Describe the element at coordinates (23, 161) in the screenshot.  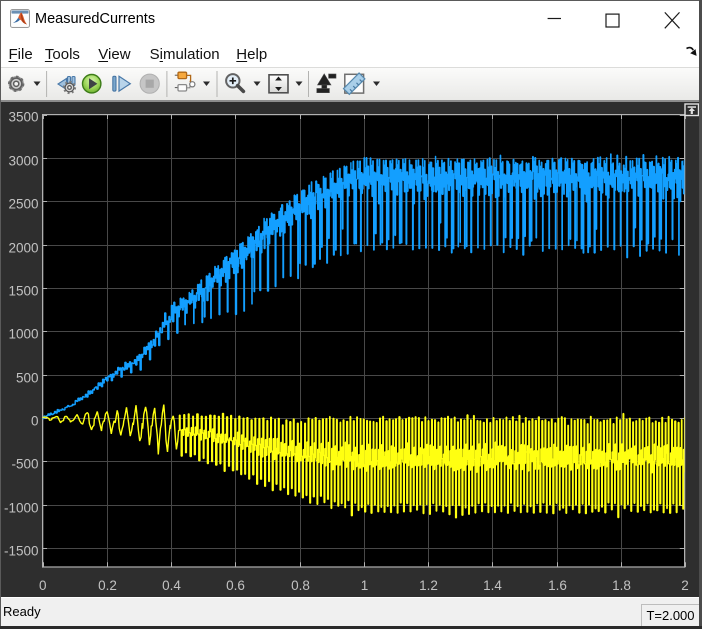
I see `svg-text: 3000` at that location.